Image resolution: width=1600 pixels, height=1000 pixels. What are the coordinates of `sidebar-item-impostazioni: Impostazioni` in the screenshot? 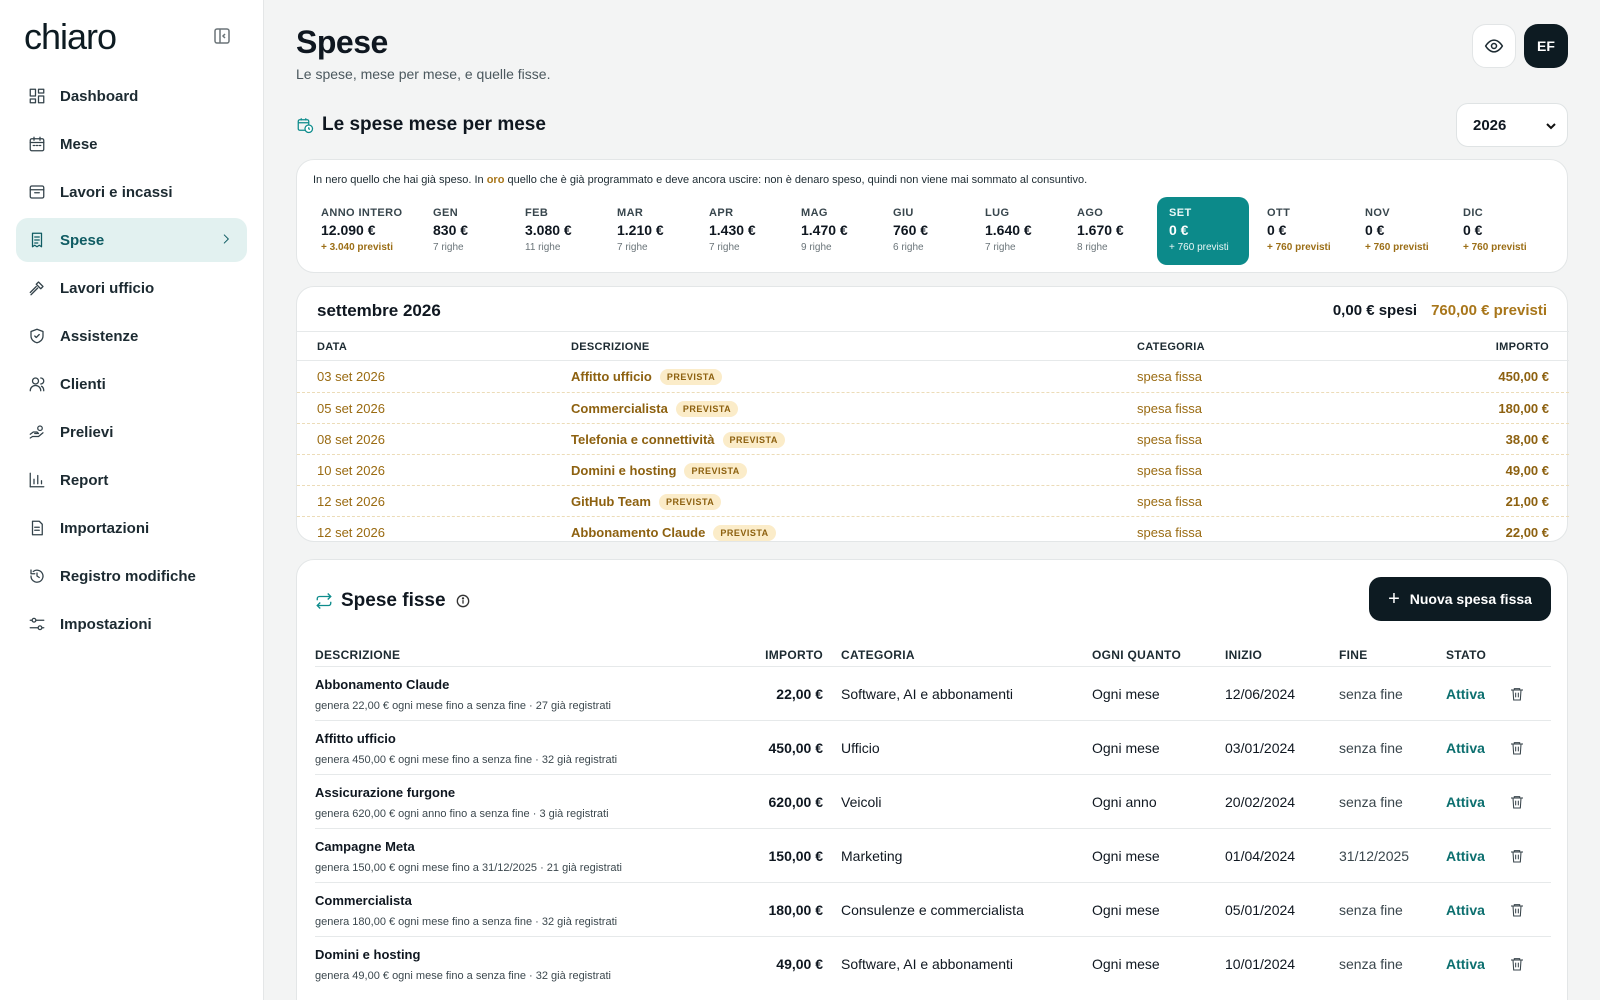 It's located at (131, 624).